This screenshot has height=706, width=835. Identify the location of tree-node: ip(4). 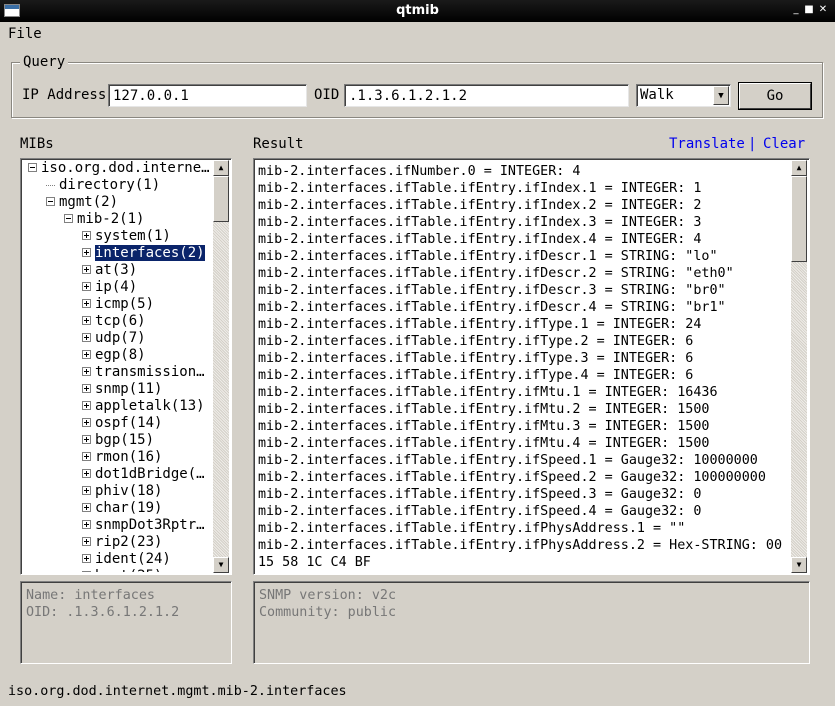
(109, 287).